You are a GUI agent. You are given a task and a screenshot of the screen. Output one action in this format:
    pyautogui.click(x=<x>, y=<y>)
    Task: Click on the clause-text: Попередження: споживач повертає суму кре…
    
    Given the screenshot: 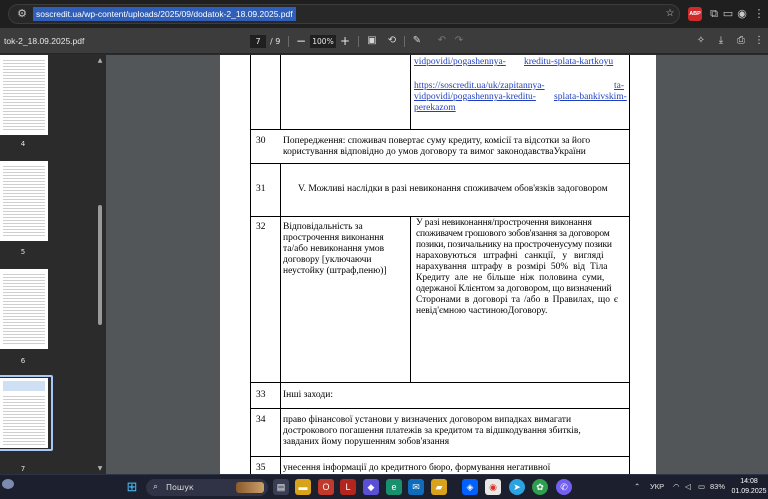 What is the action you would take?
    pyautogui.click(x=437, y=141)
    